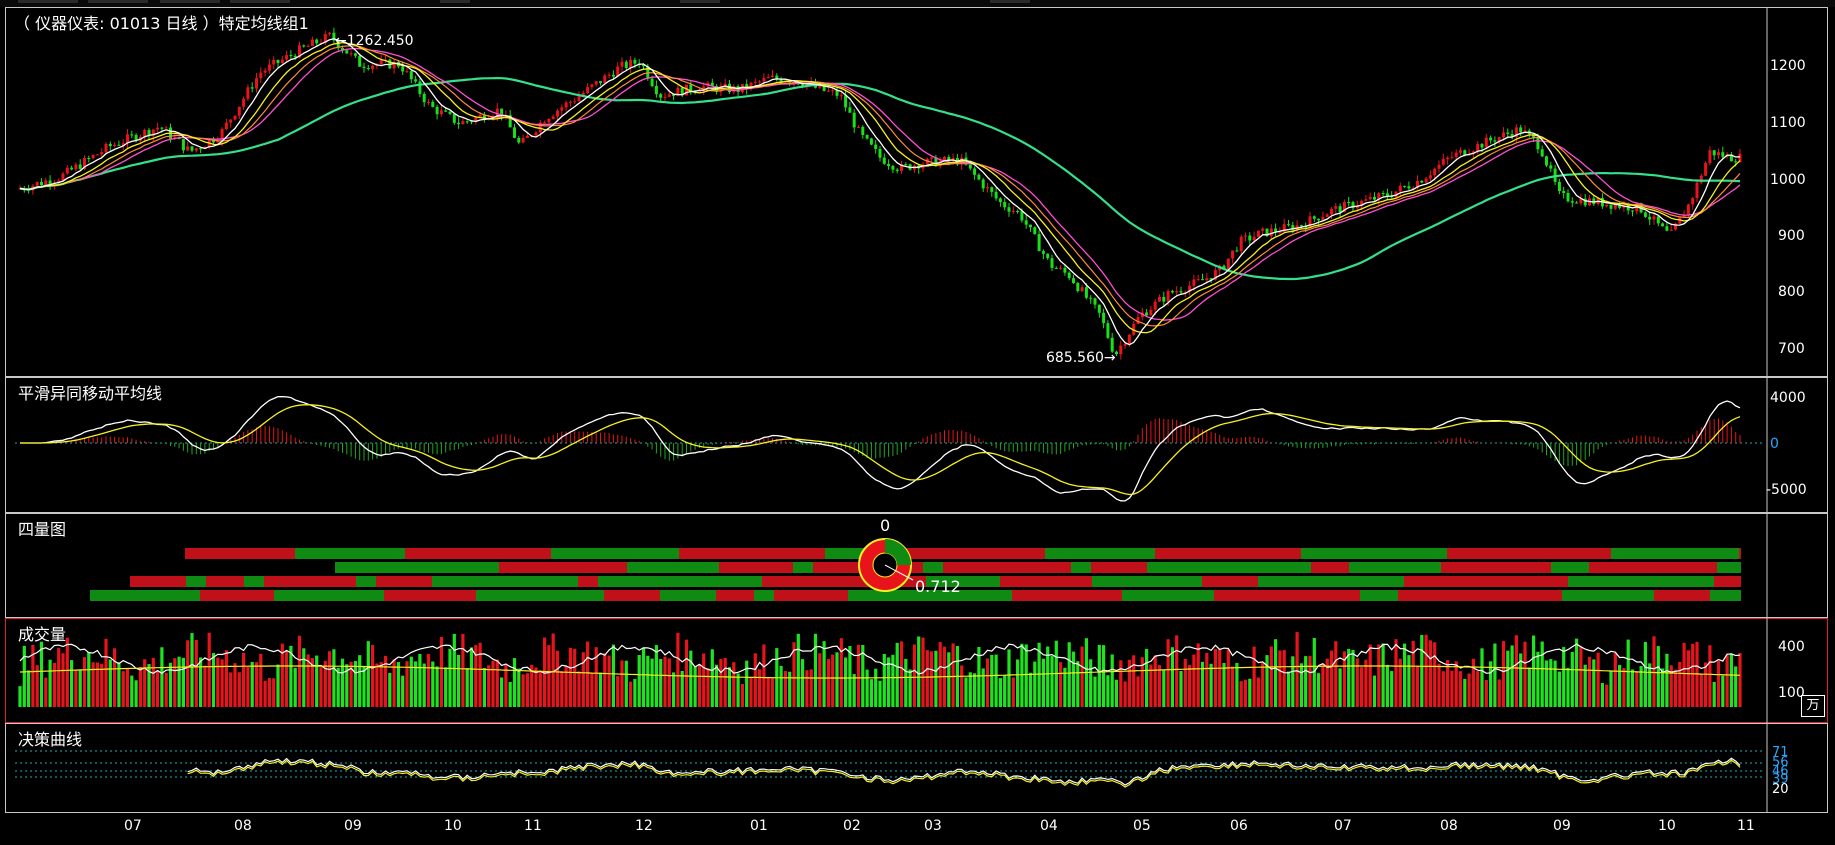 This screenshot has width=1835, height=845. What do you see at coordinates (1142, 826) in the screenshot?
I see `month-label: 05` at bounding box center [1142, 826].